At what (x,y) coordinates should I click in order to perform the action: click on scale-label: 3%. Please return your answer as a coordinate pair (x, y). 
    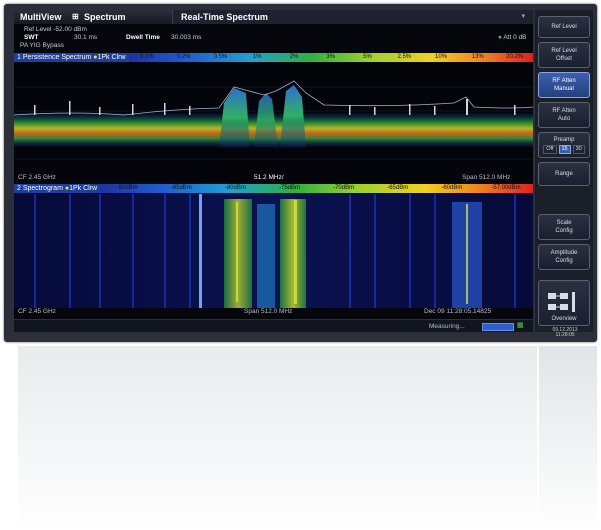
    Looking at the image, I should click on (331, 57).